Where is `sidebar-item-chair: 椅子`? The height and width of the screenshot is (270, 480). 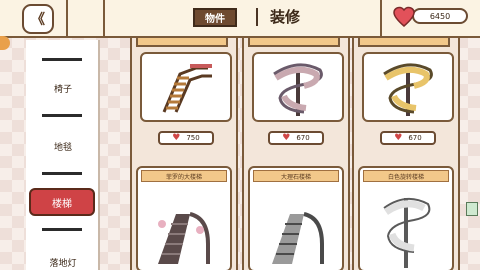
sidebar-item-chair: 椅子 is located at coordinates (63, 88).